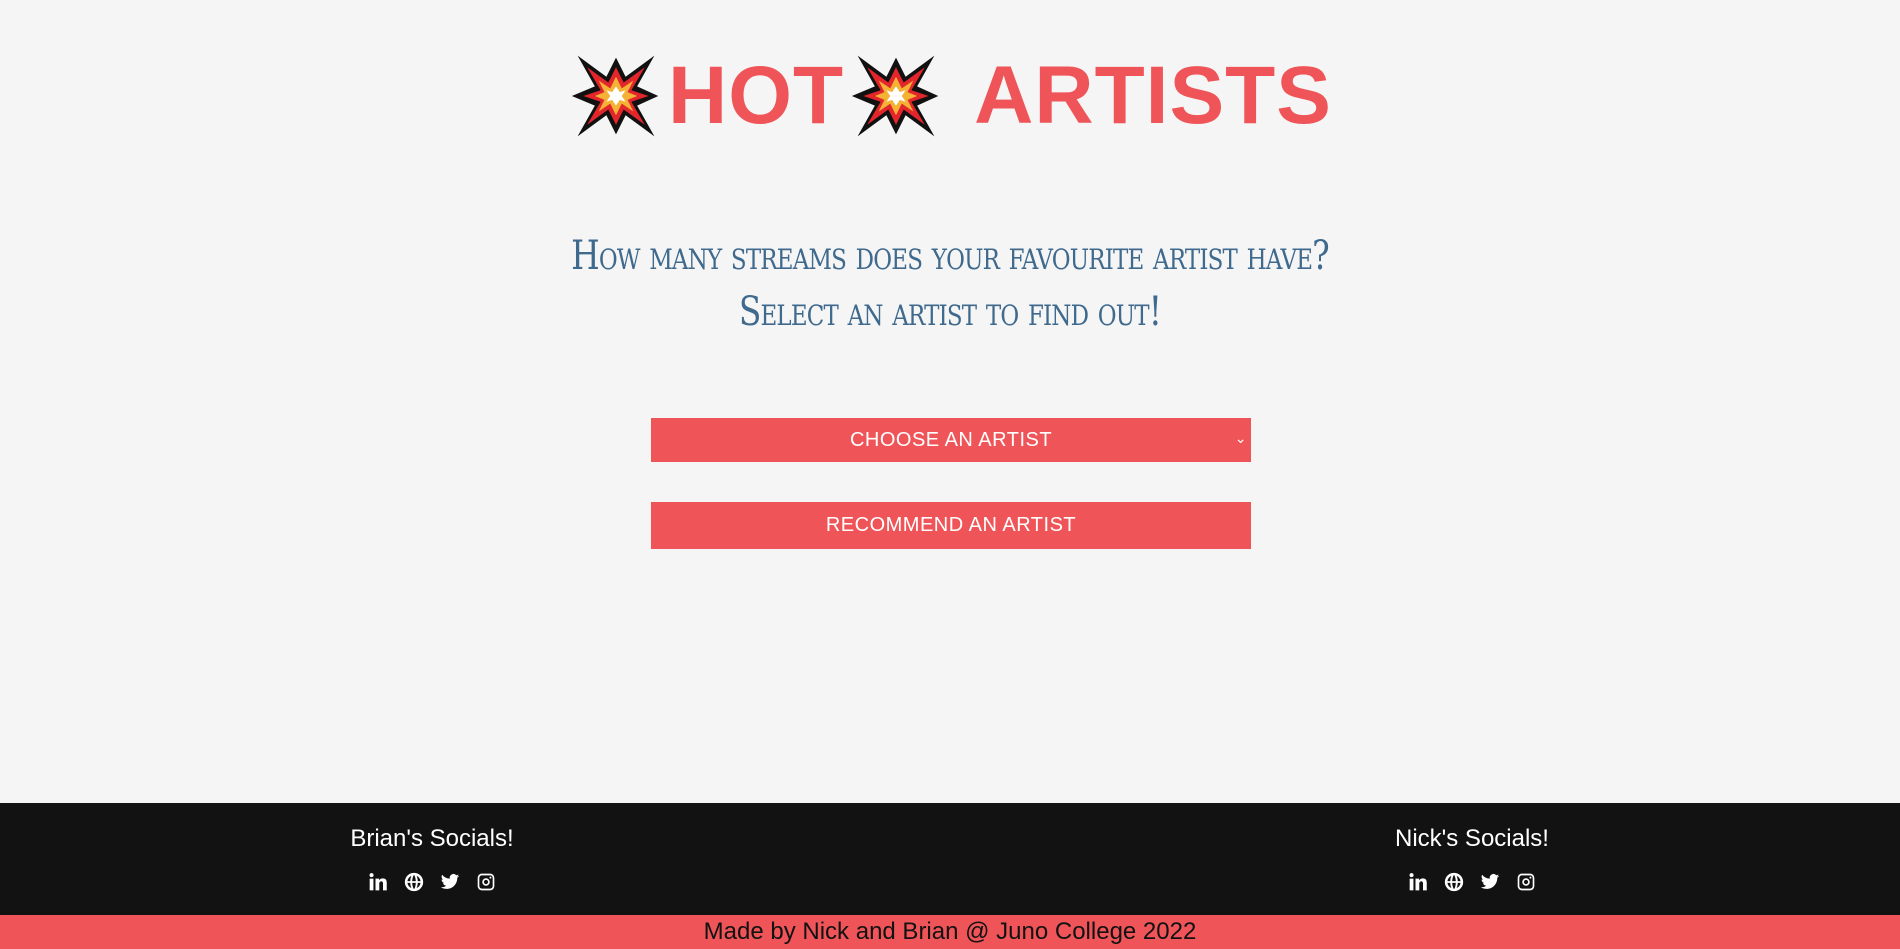 This screenshot has width=1900, height=949. I want to click on nick-socials-title: Nick's Socials!, so click(1472, 838).